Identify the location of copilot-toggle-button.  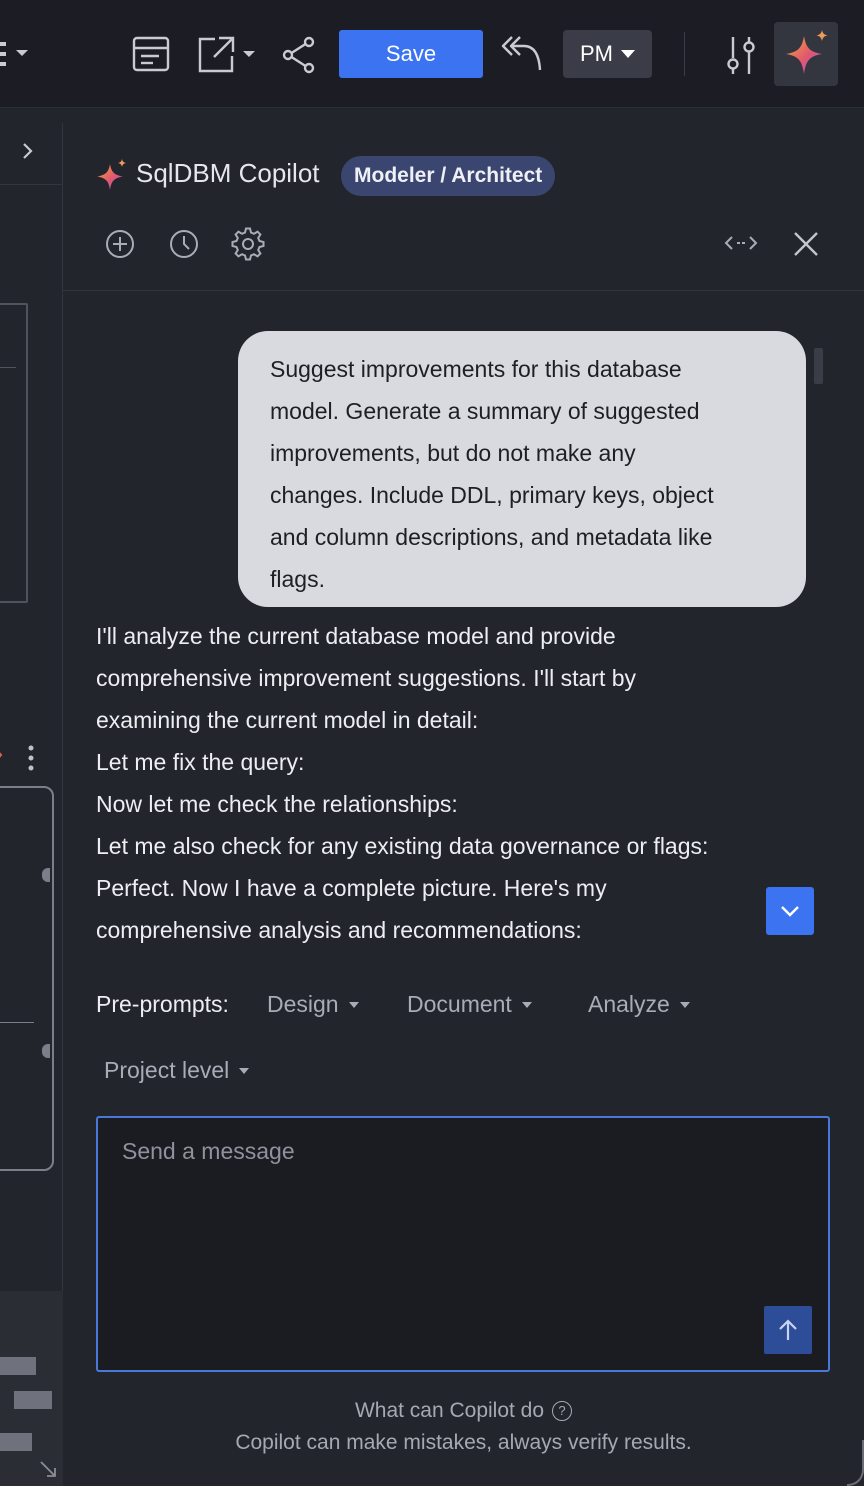
(806, 54).